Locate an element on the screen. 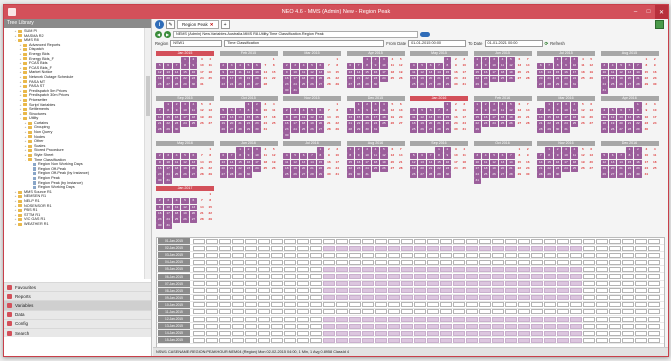 This screenshot has height=361, width=671. tab-close-icon: ✕ is located at coordinates (212, 24).